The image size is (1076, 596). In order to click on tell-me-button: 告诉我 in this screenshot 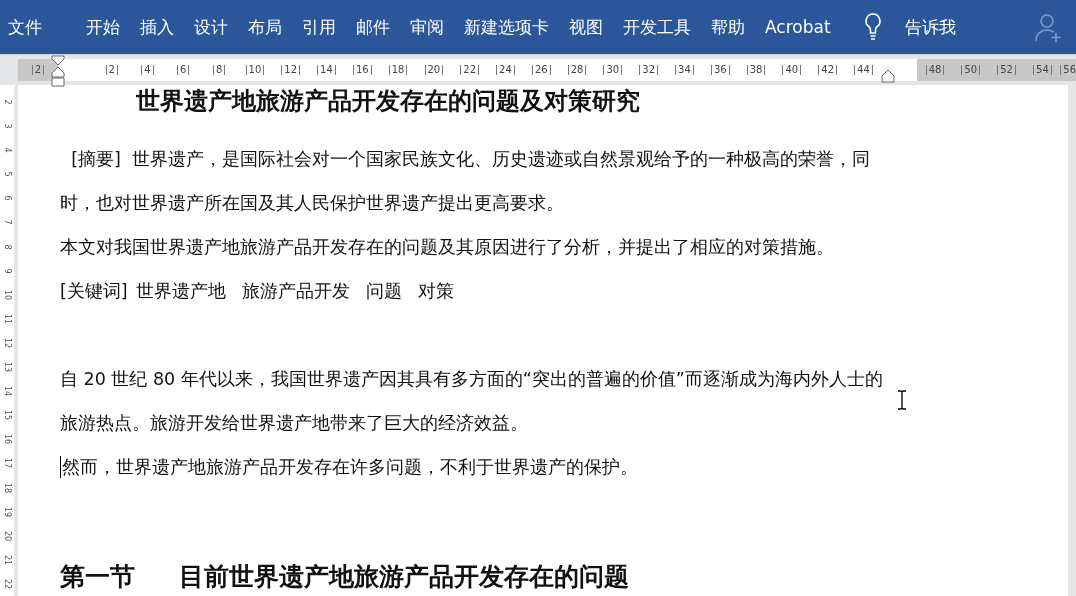, I will do `click(930, 27)`.